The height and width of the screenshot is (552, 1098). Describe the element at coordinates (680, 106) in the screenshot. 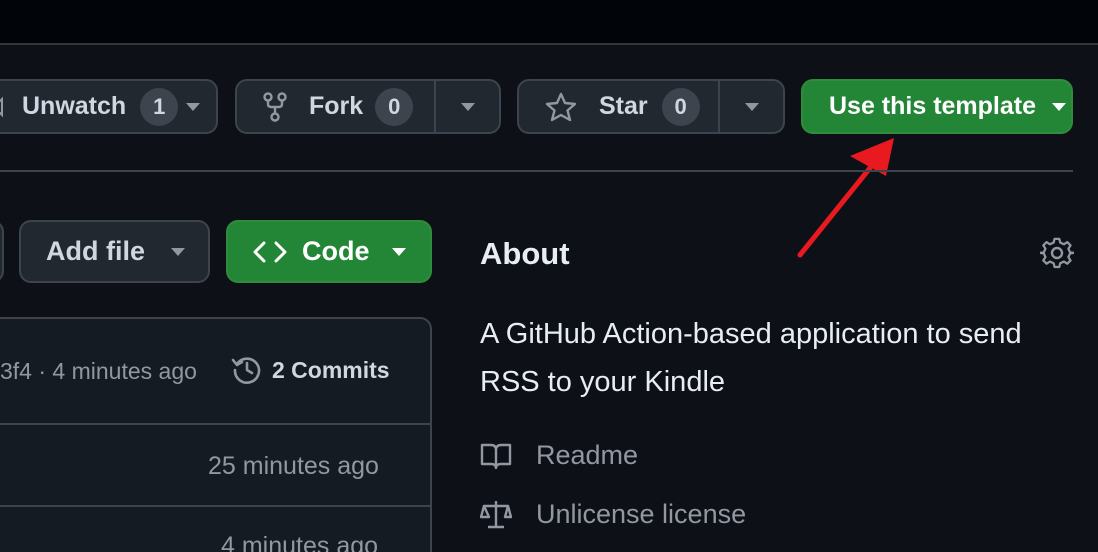

I see `star-count: 0` at that location.